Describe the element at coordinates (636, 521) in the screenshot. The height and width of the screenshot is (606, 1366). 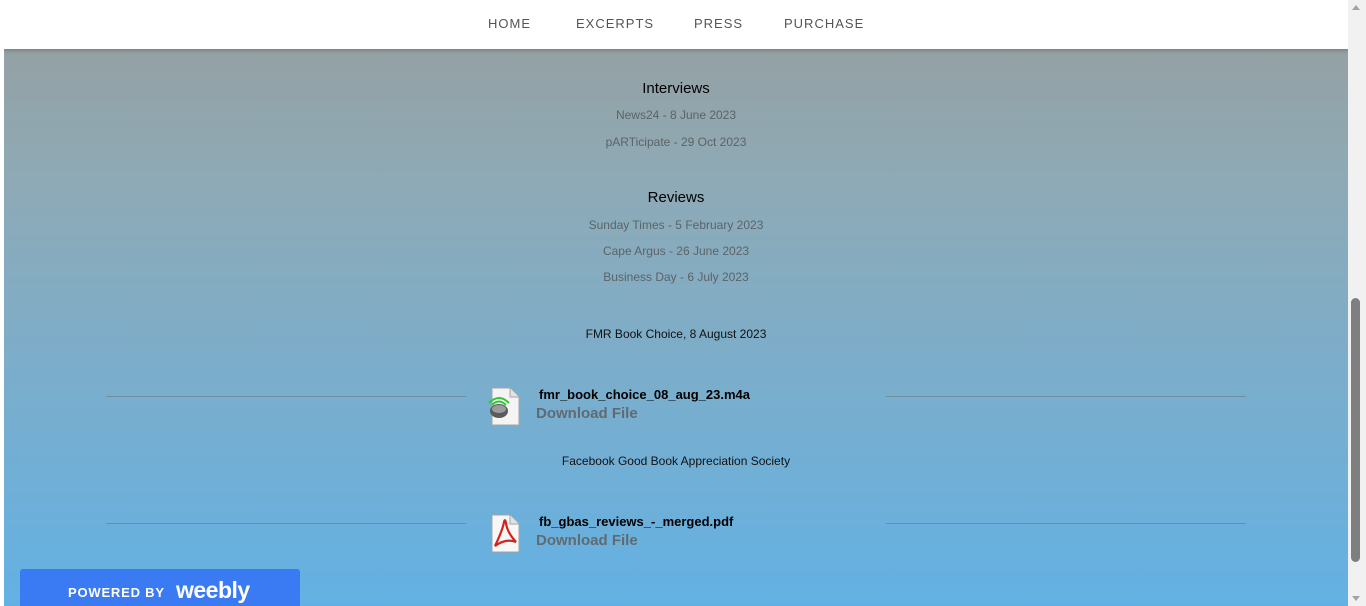
I see `pdf-file-name: fb_gbas_reviews_-_merged.pdf` at that location.